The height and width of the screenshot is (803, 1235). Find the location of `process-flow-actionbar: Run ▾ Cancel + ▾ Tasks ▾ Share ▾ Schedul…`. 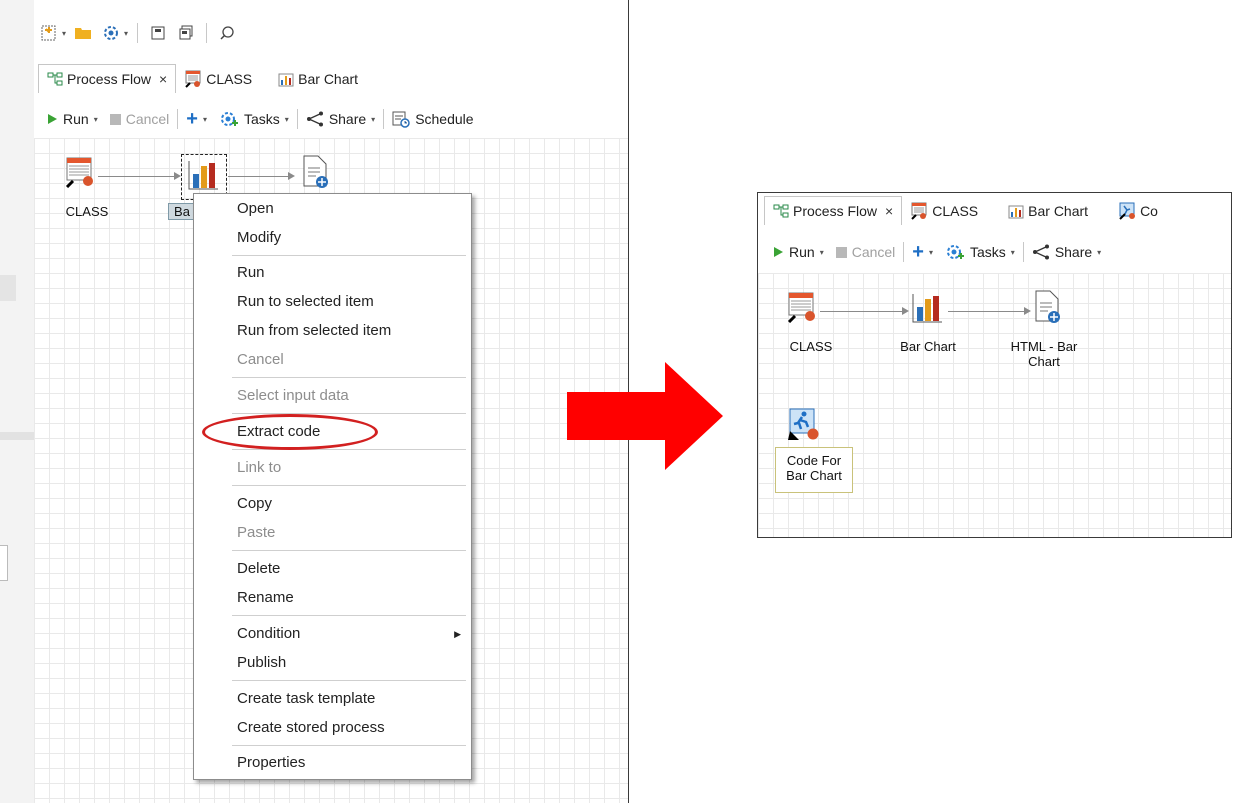

process-flow-actionbar: Run ▾ Cancel + ▾ Tasks ▾ Share ▾ Schedul… is located at coordinates (260, 119).